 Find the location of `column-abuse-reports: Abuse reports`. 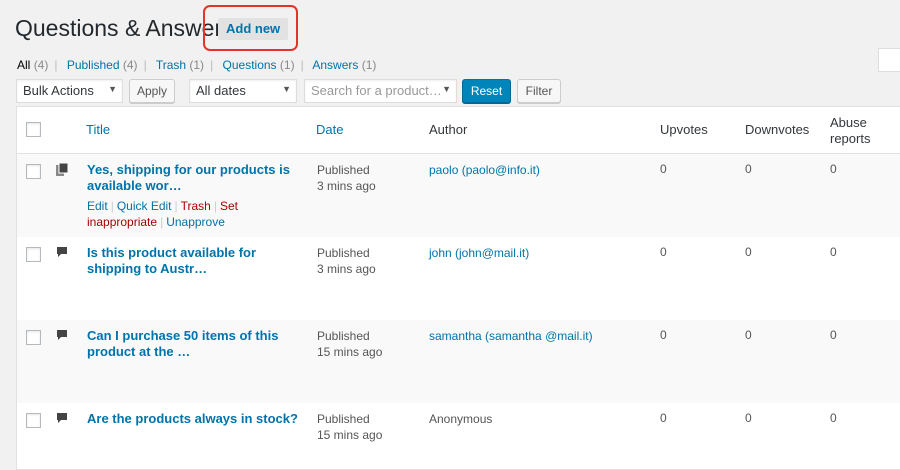

column-abuse-reports: Abuse reports is located at coordinates (850, 130).